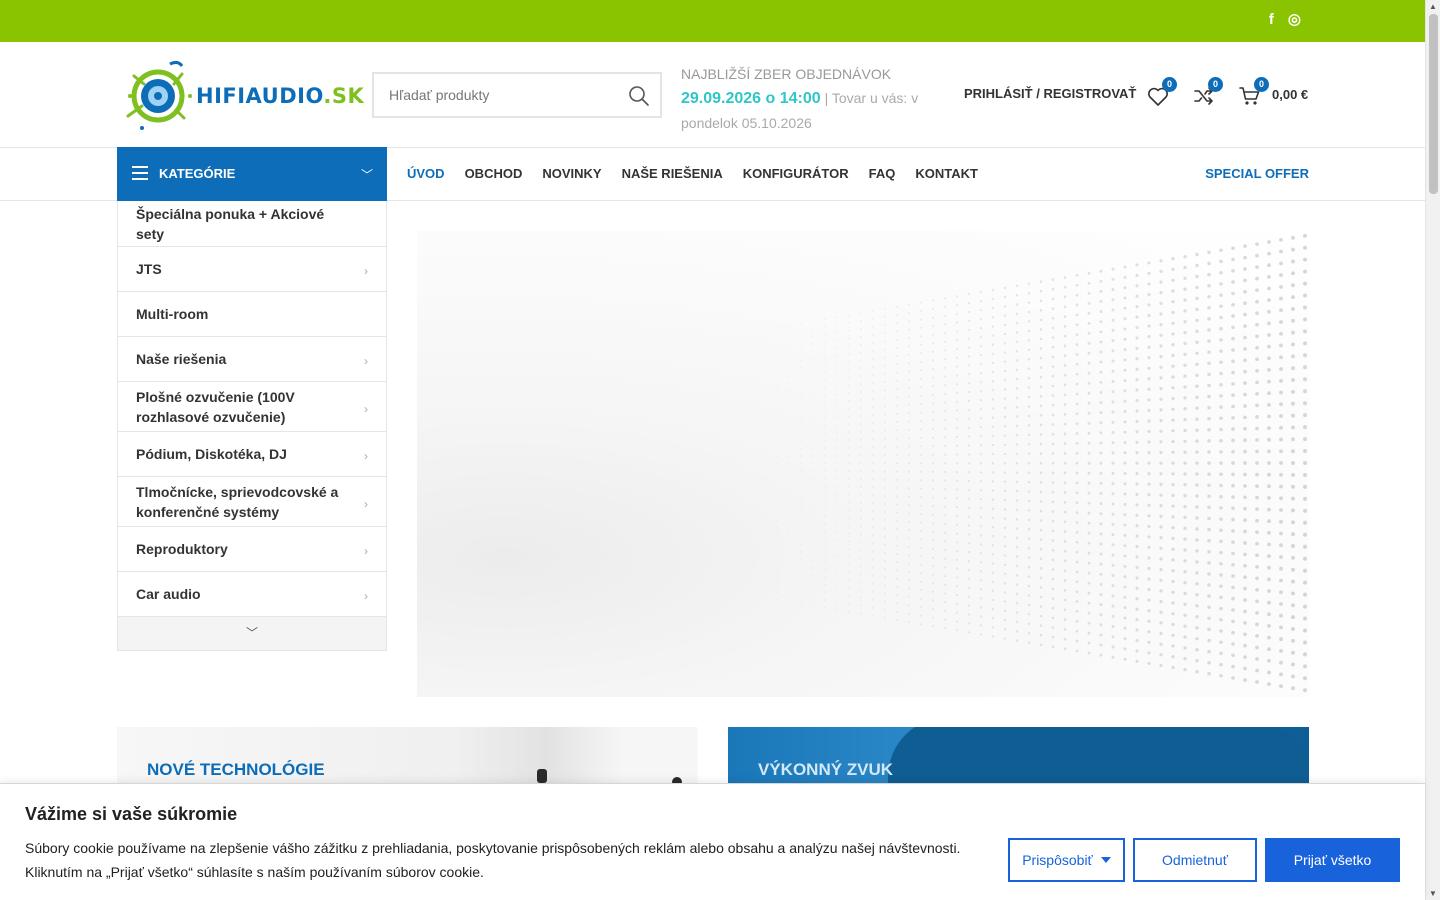 This screenshot has height=900, width=1440. I want to click on category-label: Naše riešenia, so click(181, 359).